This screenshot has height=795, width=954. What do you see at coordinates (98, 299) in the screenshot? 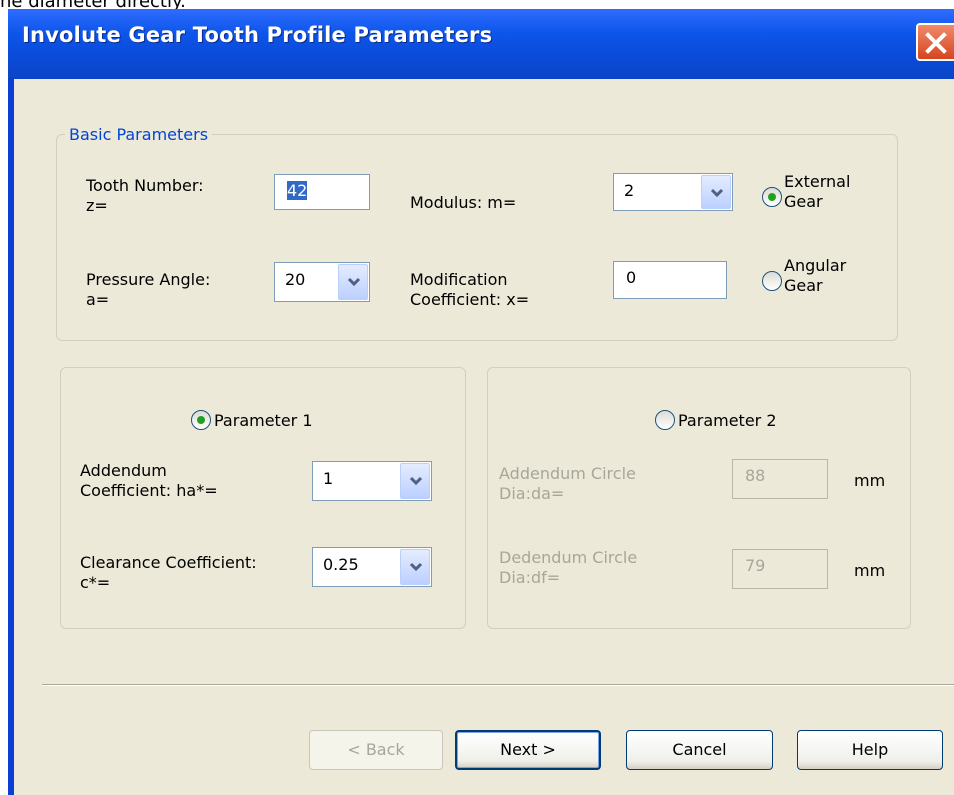
I see `pressure-angle-label-line2: a=` at bounding box center [98, 299].